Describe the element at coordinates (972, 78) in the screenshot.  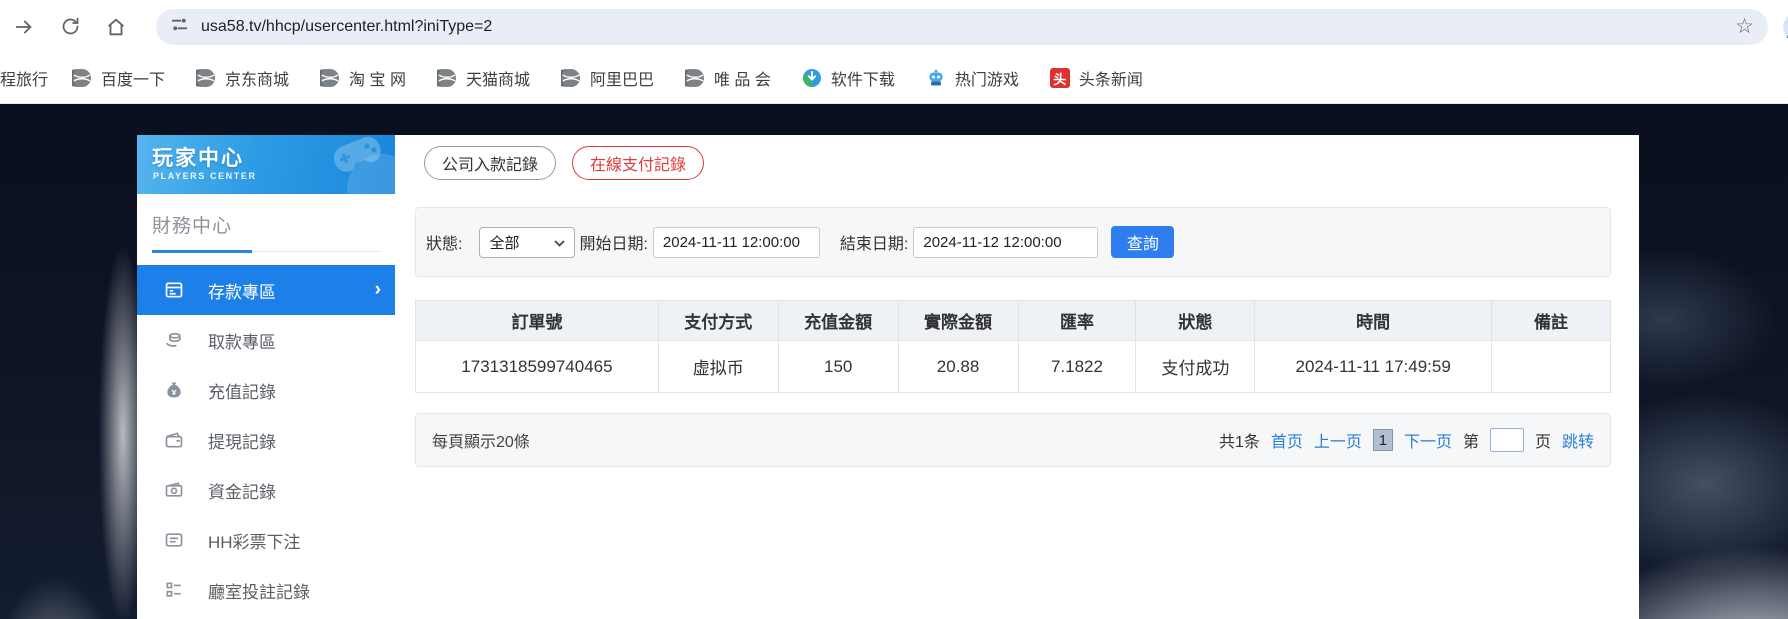
I see `bookmark-item: 热门游戏` at that location.